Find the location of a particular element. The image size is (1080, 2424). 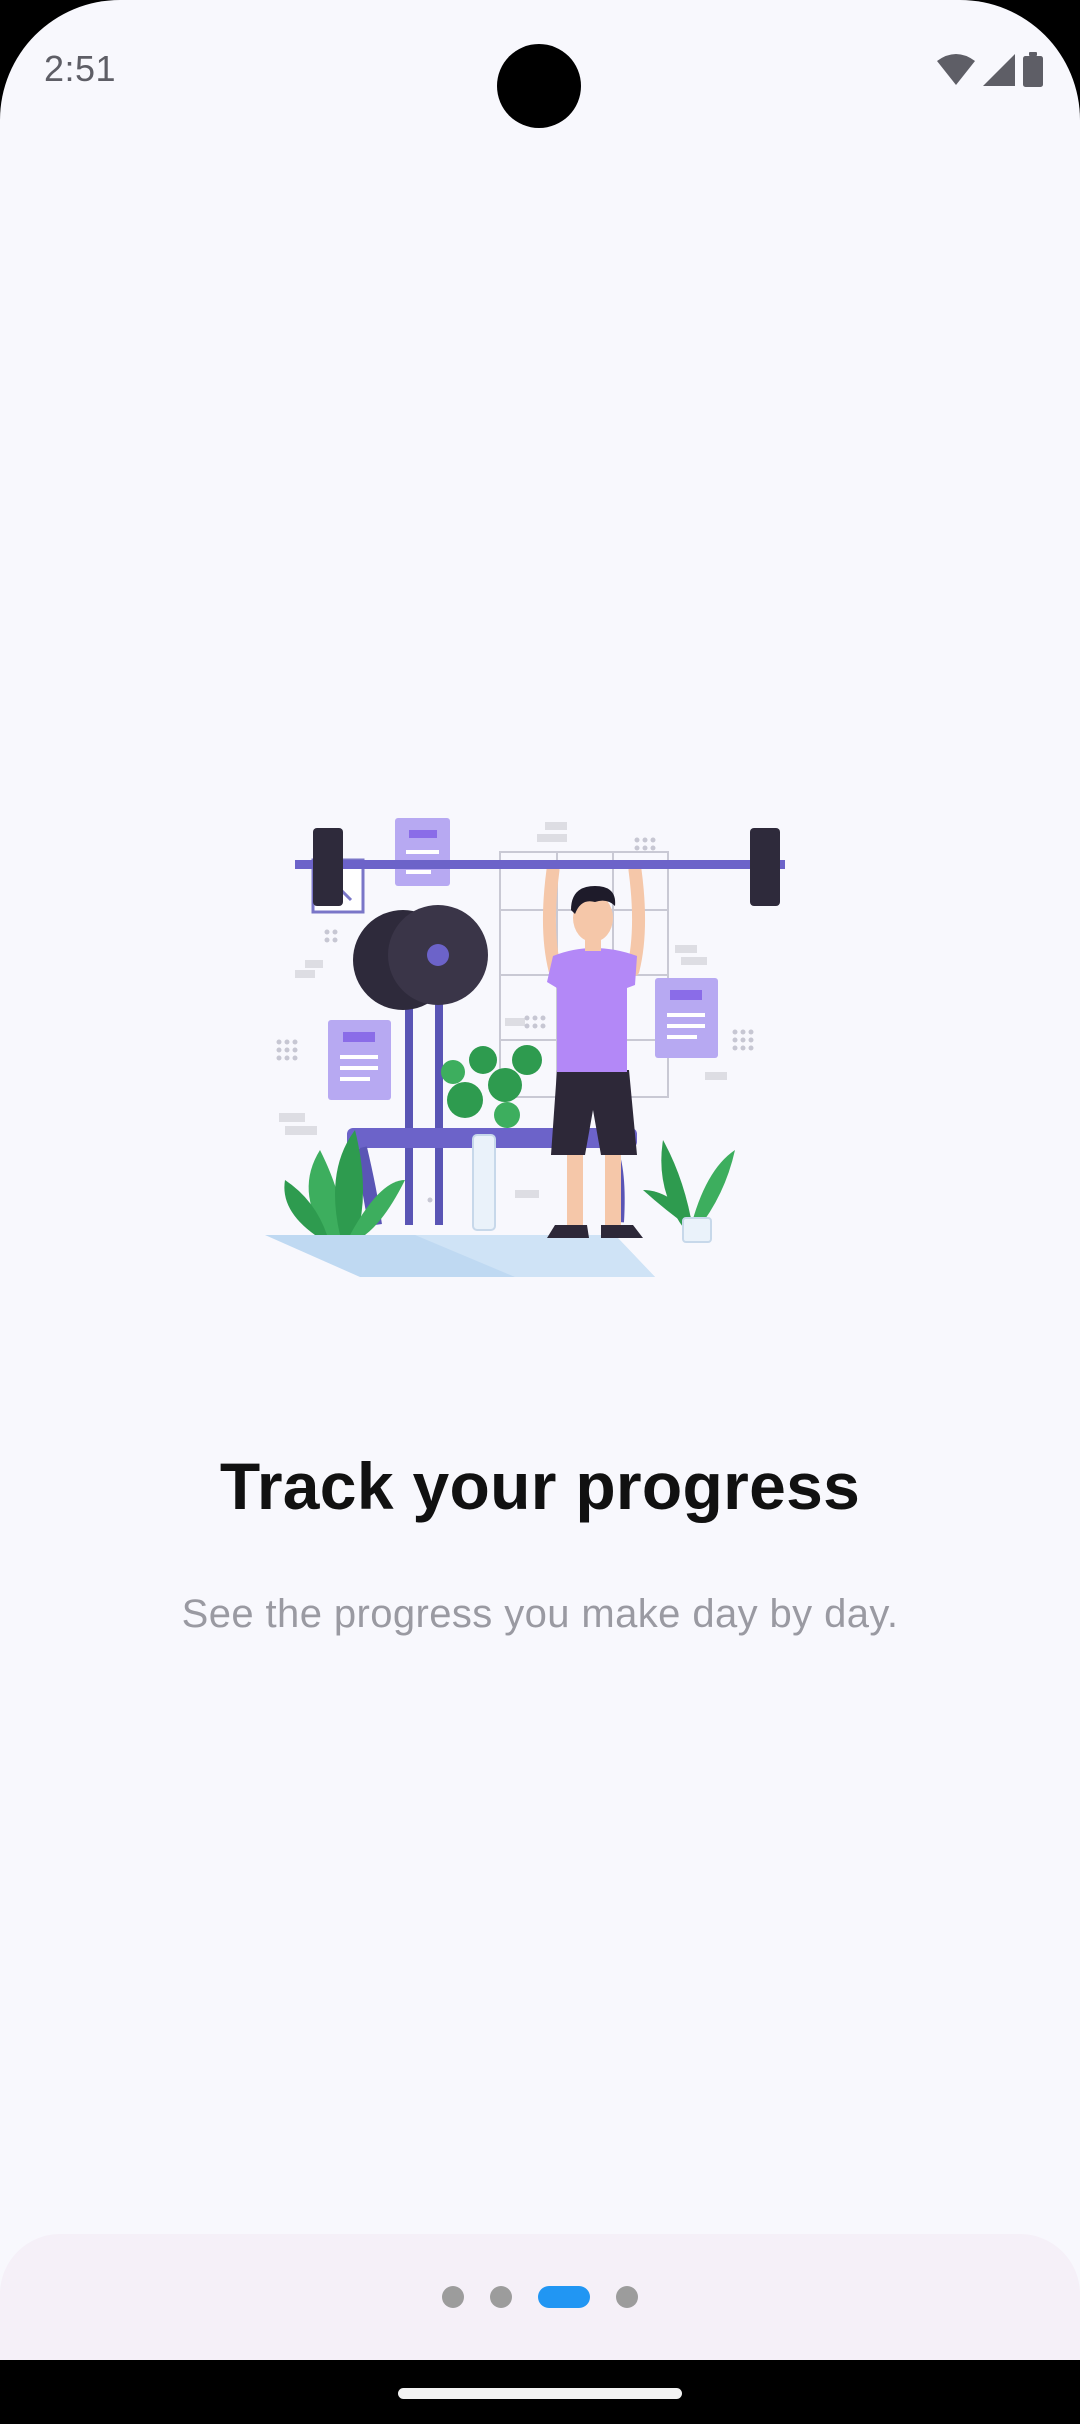

page-indicator is located at coordinates (540, 2297).